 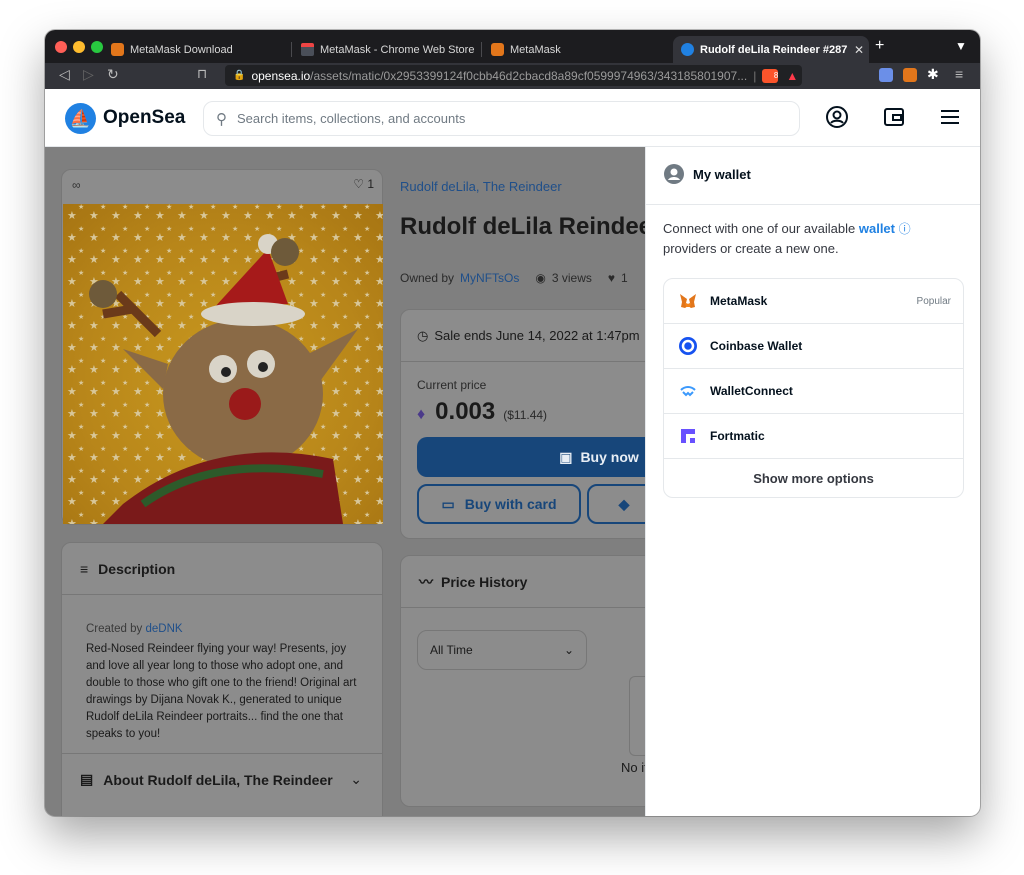 I want to click on logo-text: OpenSea, so click(x=144, y=118).